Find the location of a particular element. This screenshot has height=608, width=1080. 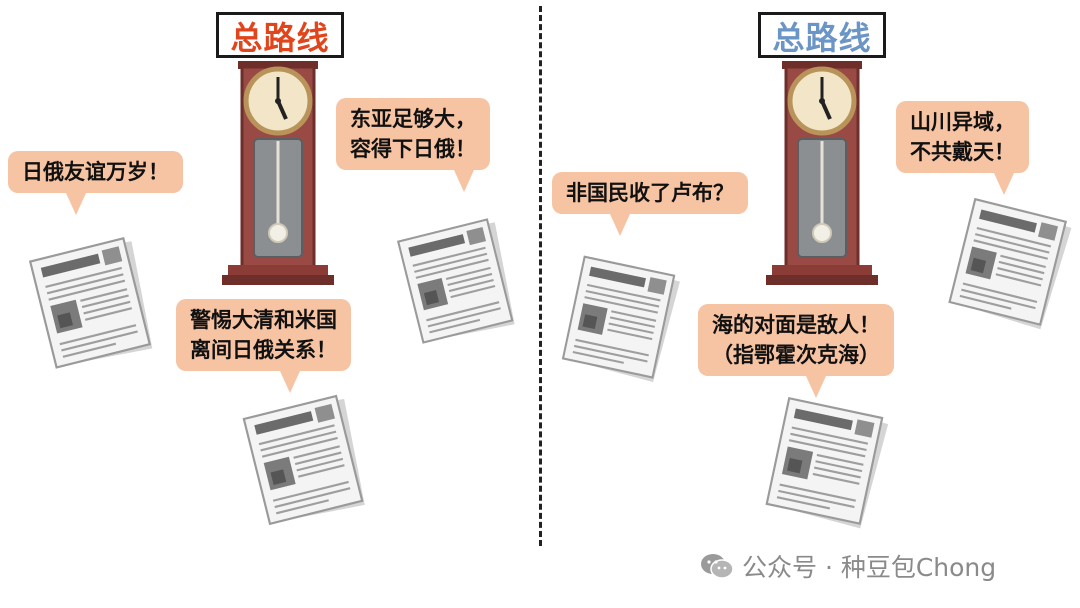

bubble-line-2: 不共戴天！ is located at coordinates (962, 152).